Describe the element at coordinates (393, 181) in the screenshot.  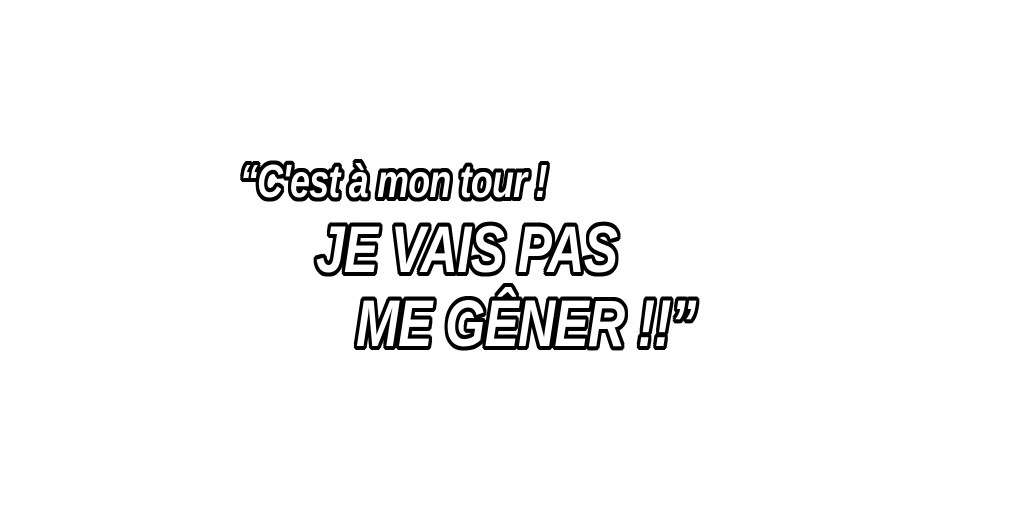
I see `speech-line-1: “C'est à mon tour !` at that location.